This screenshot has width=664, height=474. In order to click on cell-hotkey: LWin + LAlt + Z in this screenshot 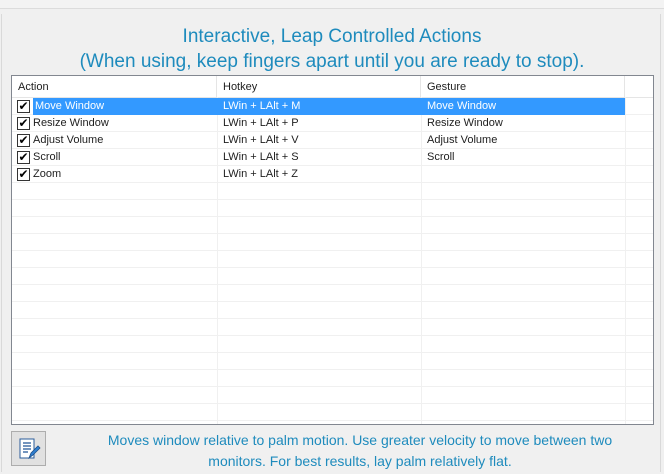, I will do `click(260, 174)`.